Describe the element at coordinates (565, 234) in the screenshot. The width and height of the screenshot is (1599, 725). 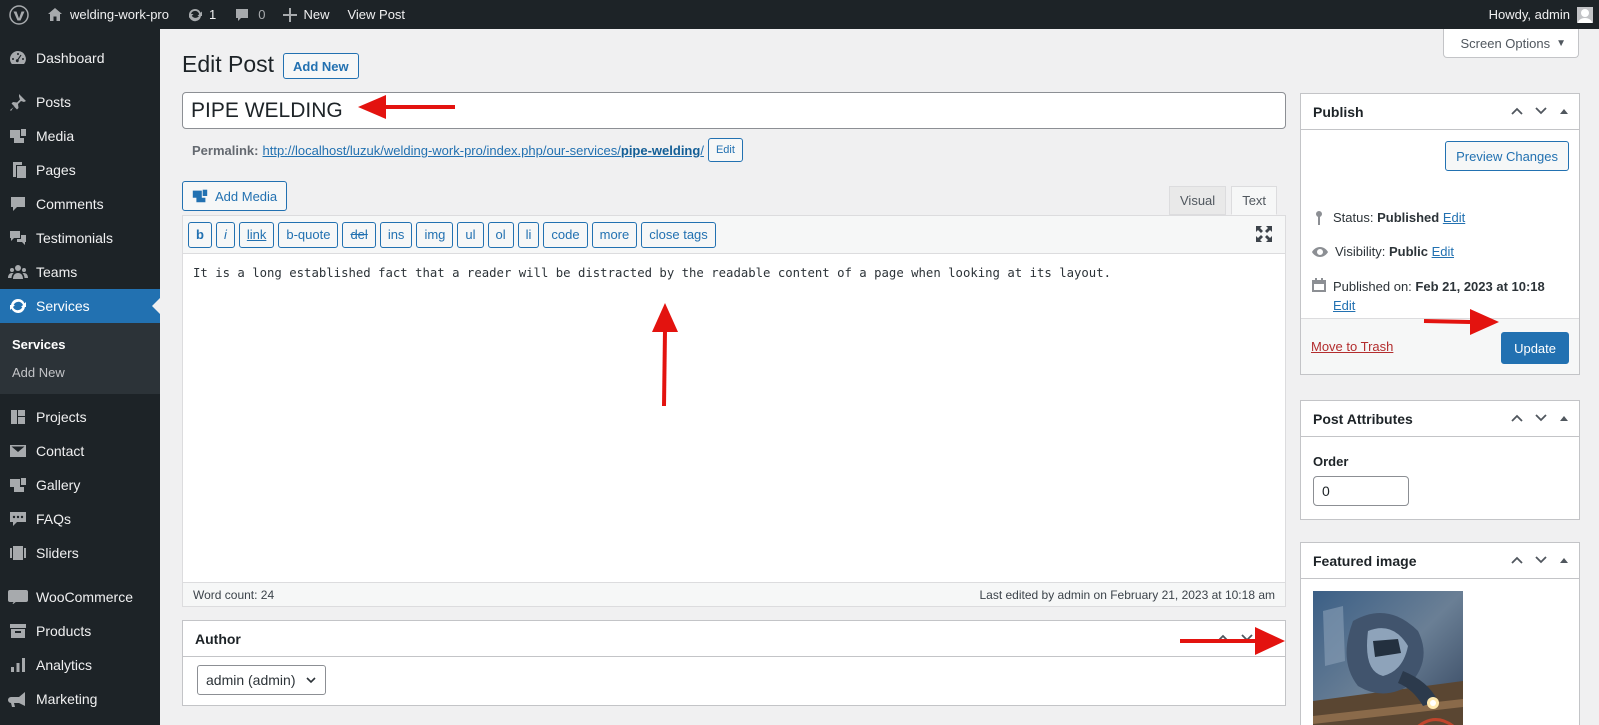
I see `quicktag-code-button: code` at that location.